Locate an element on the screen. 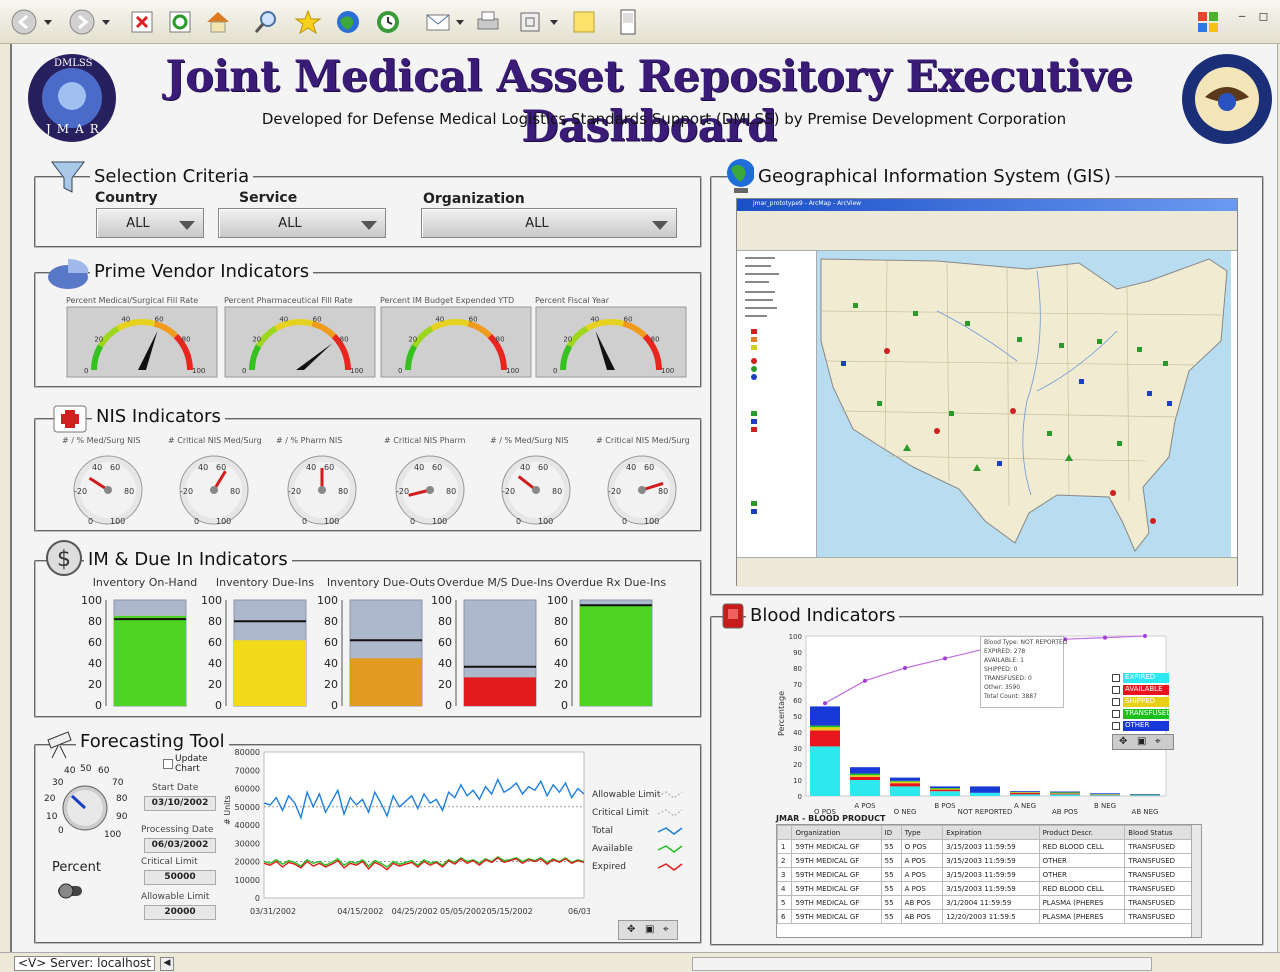  legend-label: EXPIRED is located at coordinates (1140, 677).